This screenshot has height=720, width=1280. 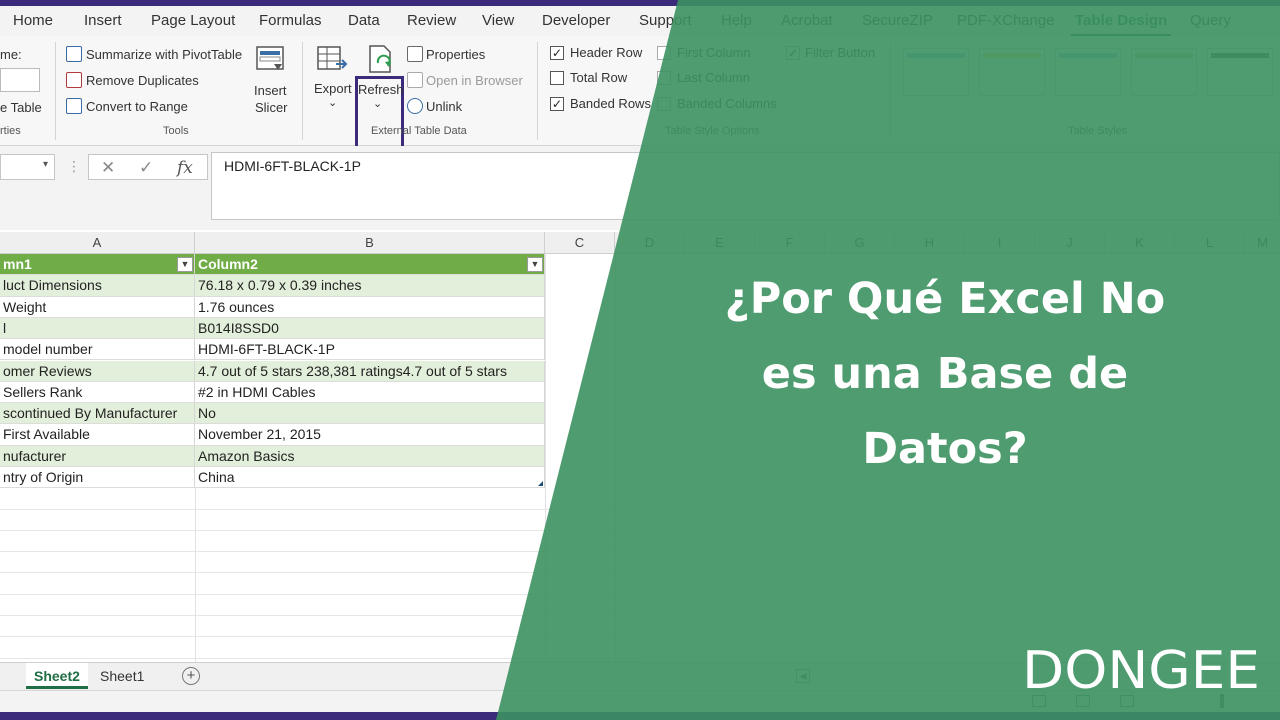 What do you see at coordinates (370, 306) in the screenshot?
I see `table-cell: 1.76 ounces` at bounding box center [370, 306].